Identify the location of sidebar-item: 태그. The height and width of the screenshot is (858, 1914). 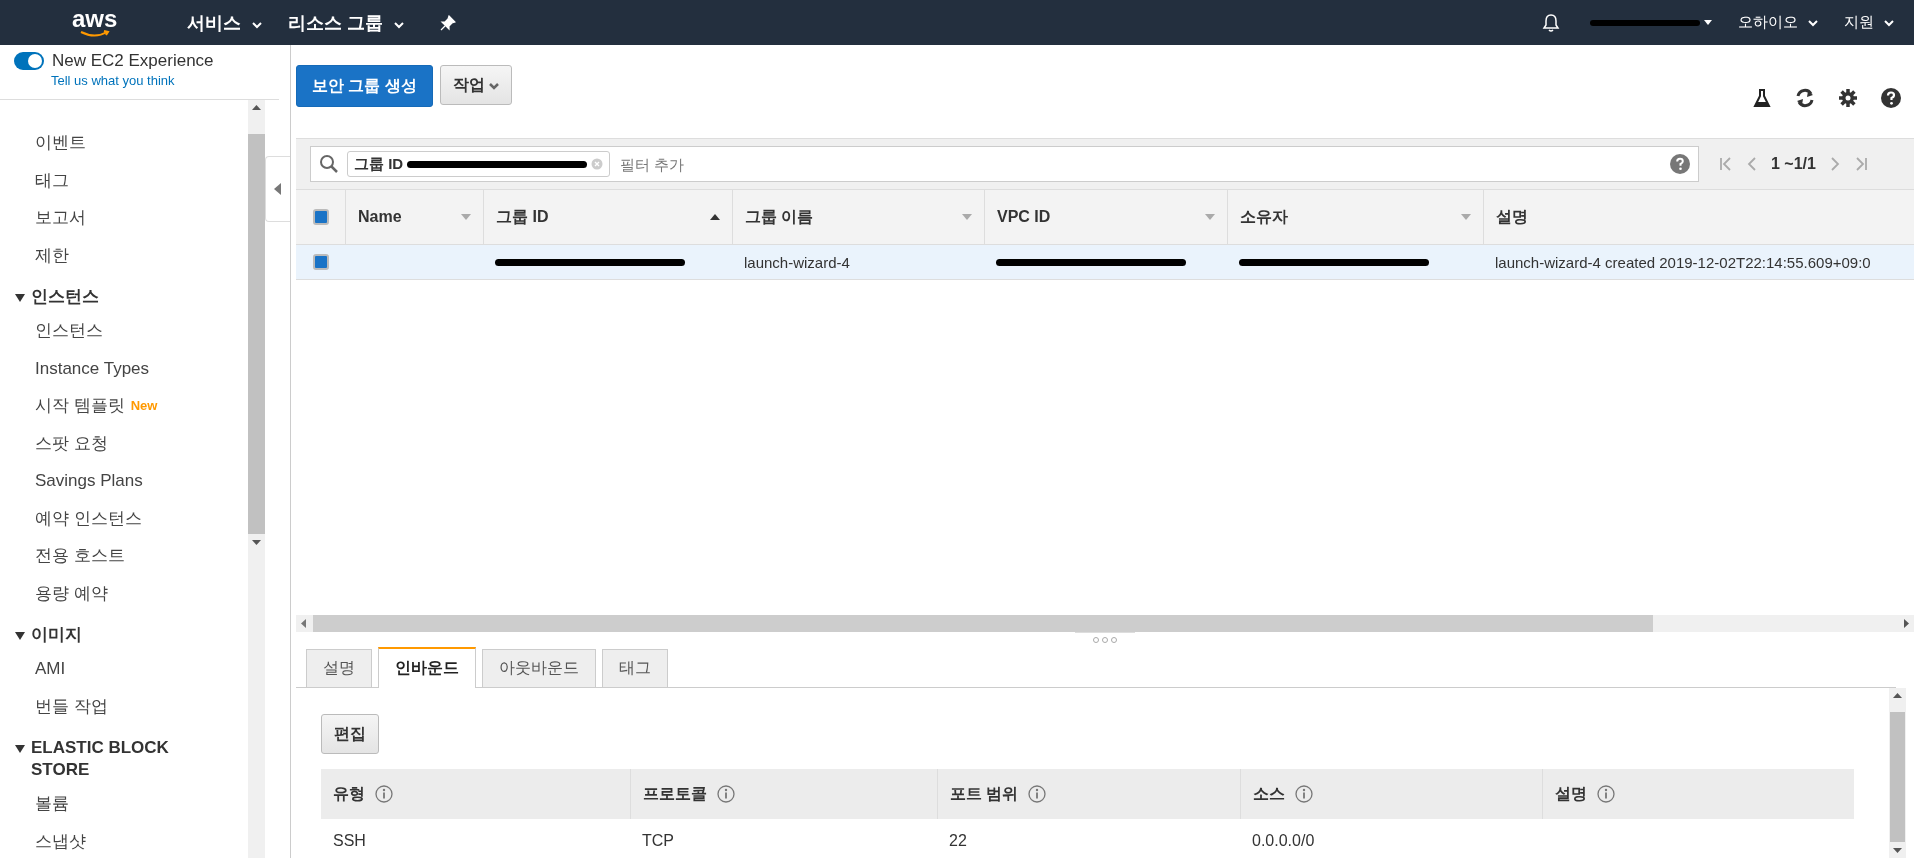
(131, 180).